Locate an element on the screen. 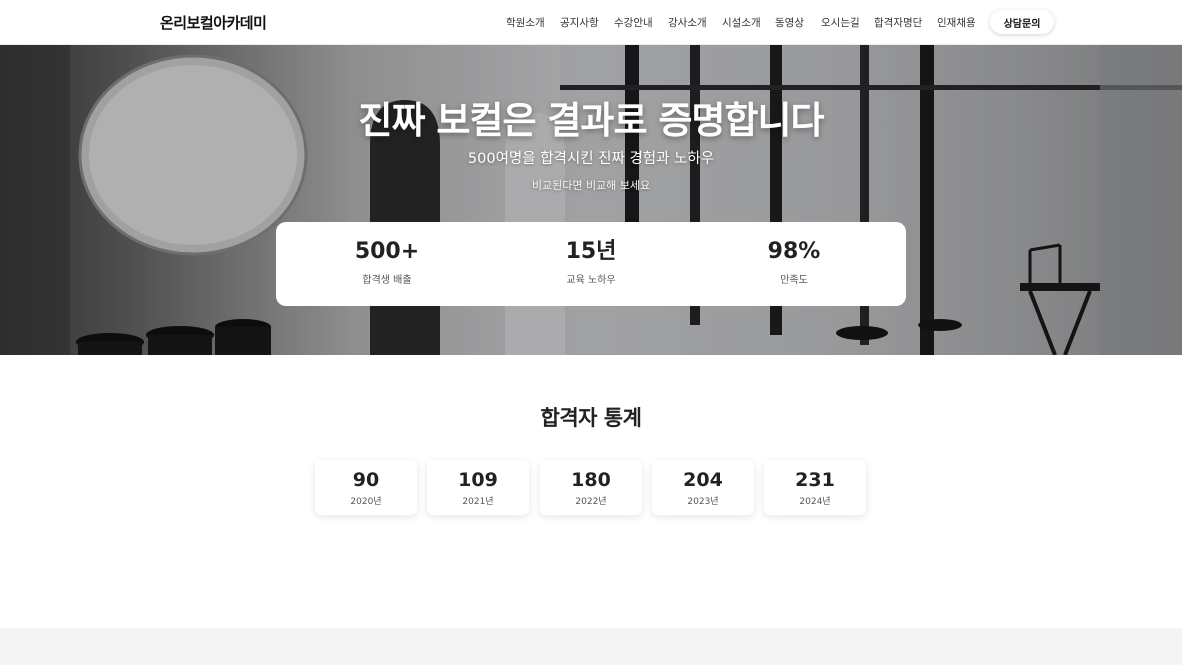 The width and height of the screenshot is (1182, 665). year-stat-card: 109 2021년 is located at coordinates (478, 487).